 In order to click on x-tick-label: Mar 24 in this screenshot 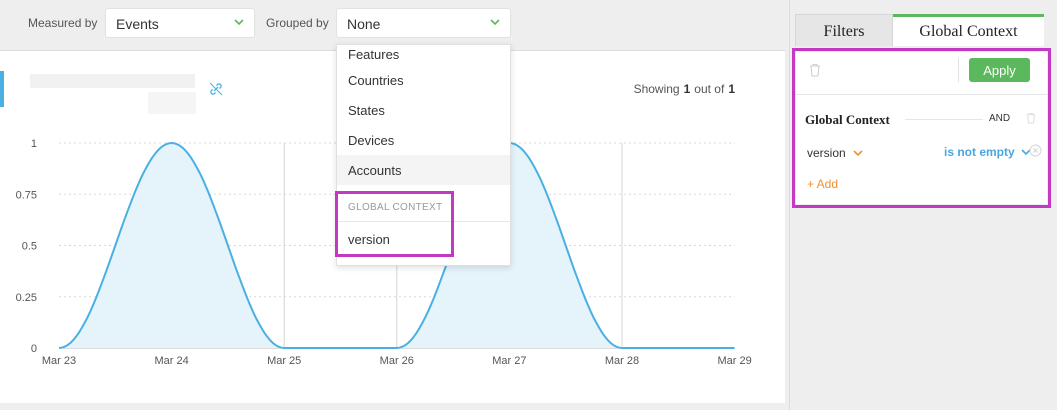, I will do `click(171, 361)`.